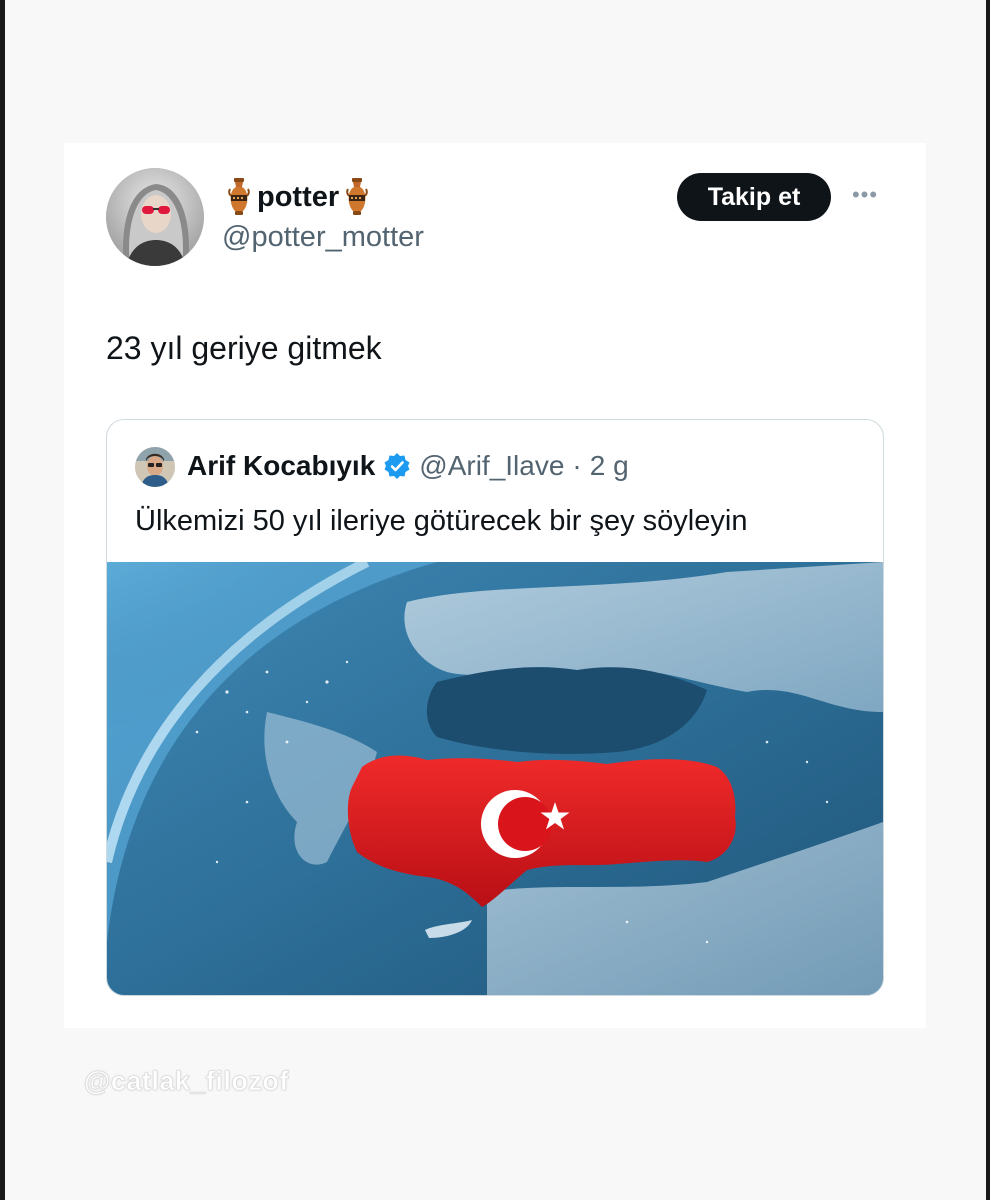 The image size is (990, 1200). What do you see at coordinates (244, 348) in the screenshot?
I see `tweet-text: 23 yıl geriye gitmek` at bounding box center [244, 348].